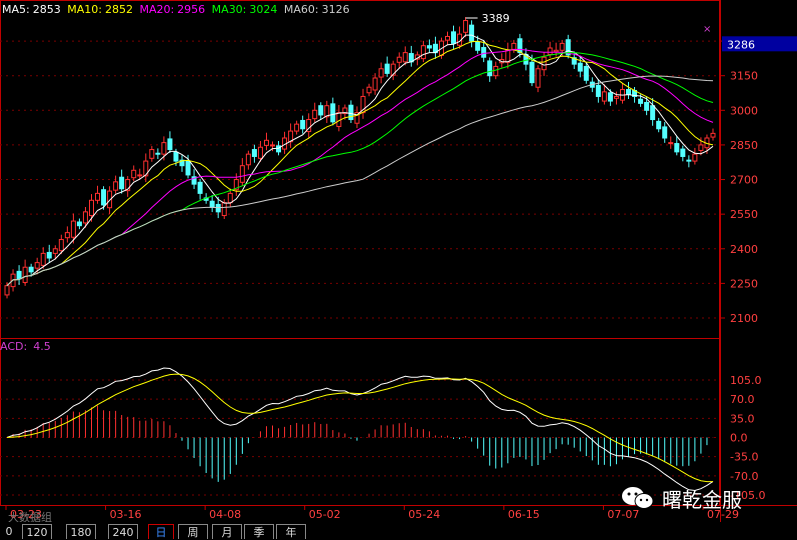 Image resolution: width=797 pixels, height=540 pixels. I want to click on tab-month: 月, so click(227, 531).